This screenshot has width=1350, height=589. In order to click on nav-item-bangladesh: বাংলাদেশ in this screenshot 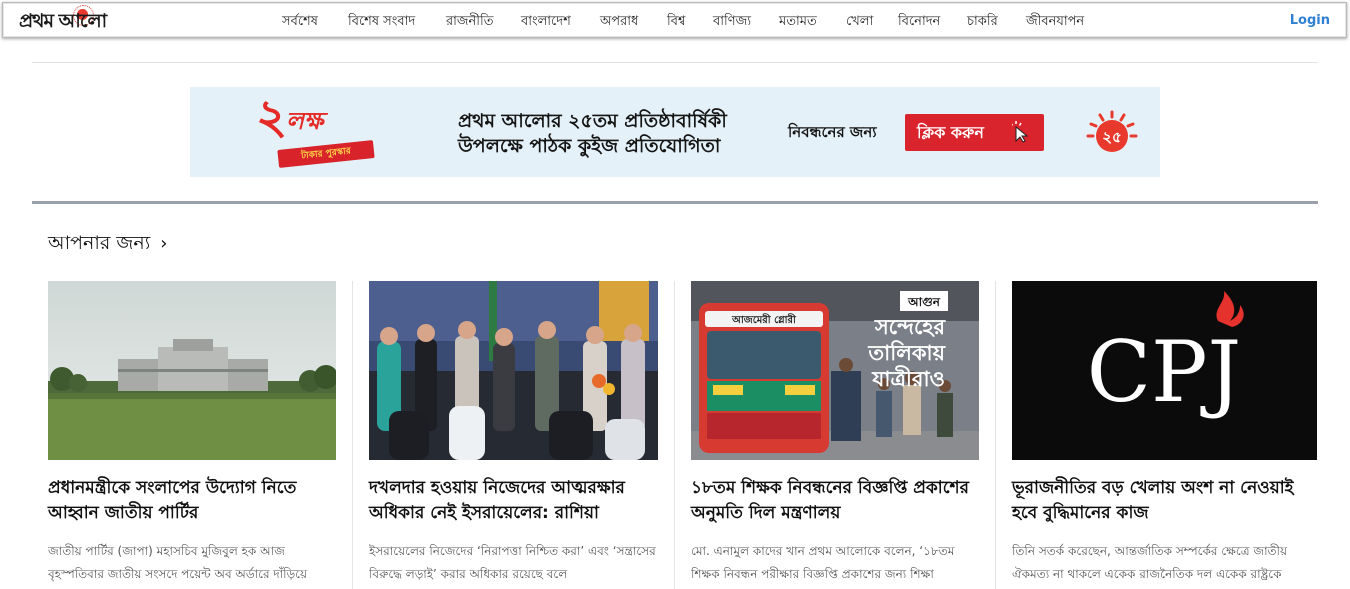, I will do `click(546, 22)`.